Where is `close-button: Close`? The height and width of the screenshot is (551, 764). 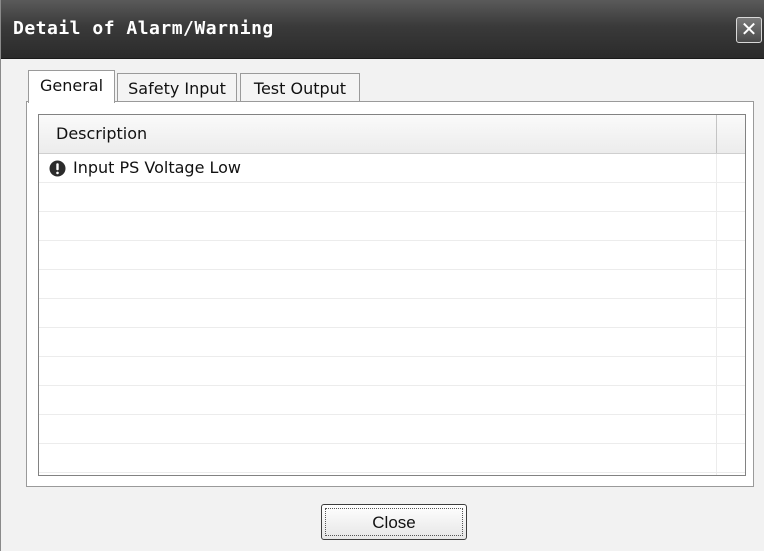 close-button: Close is located at coordinates (394, 522).